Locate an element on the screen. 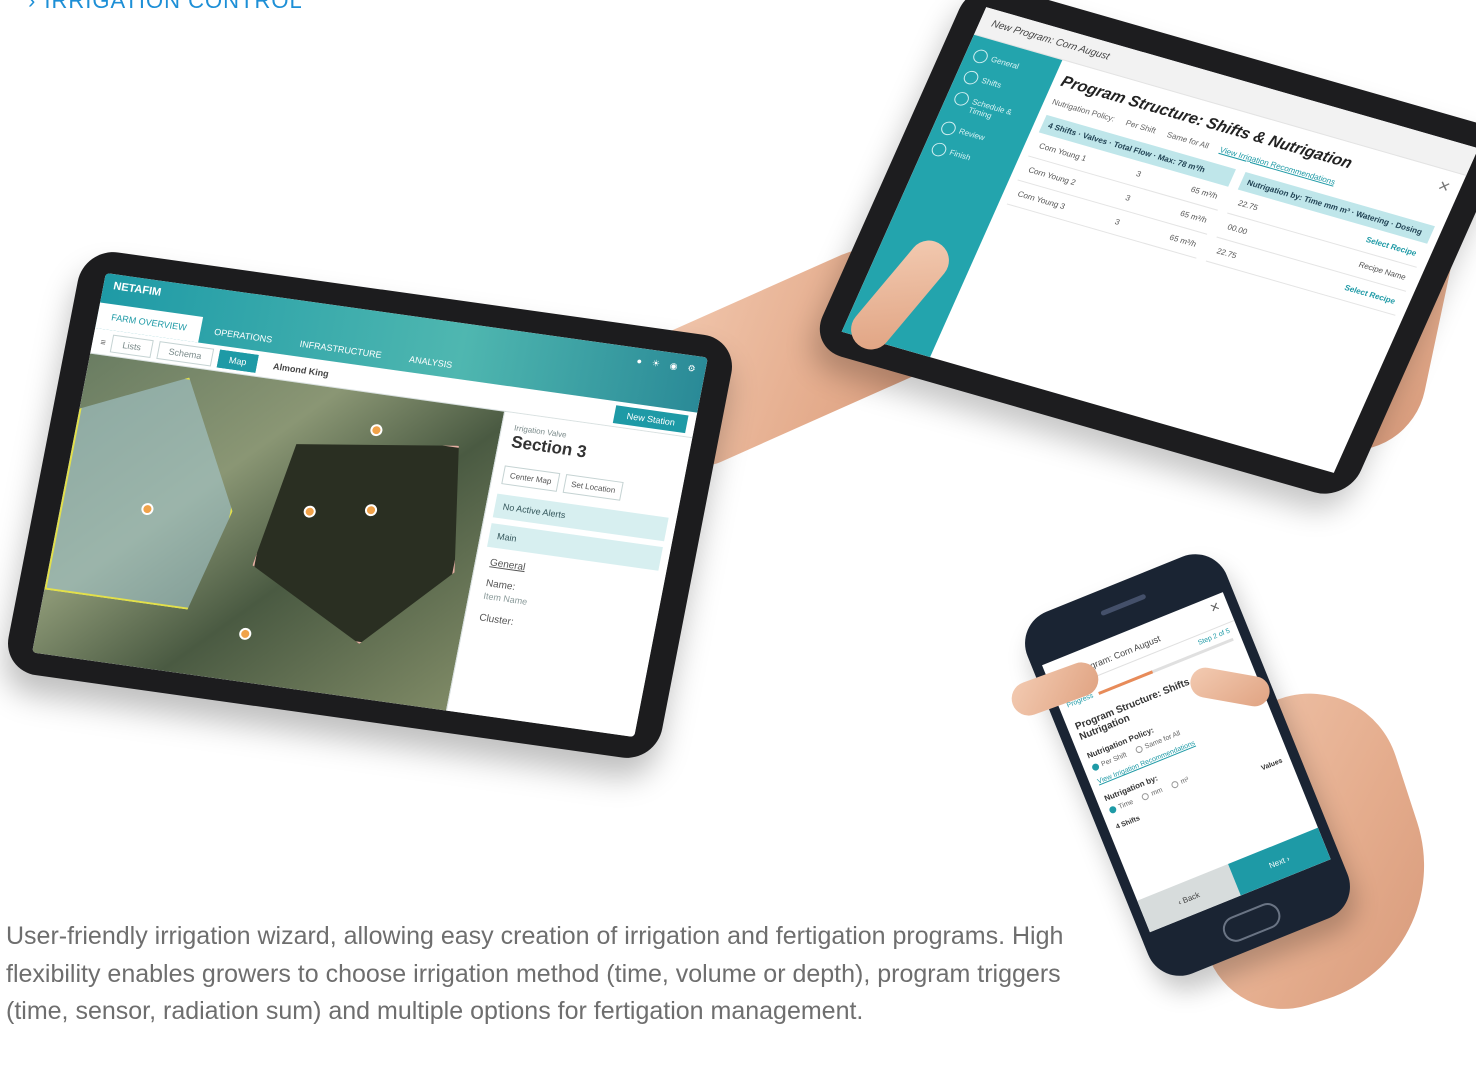 The height and width of the screenshot is (1068, 1476). satellite-map is located at coordinates (269, 532).